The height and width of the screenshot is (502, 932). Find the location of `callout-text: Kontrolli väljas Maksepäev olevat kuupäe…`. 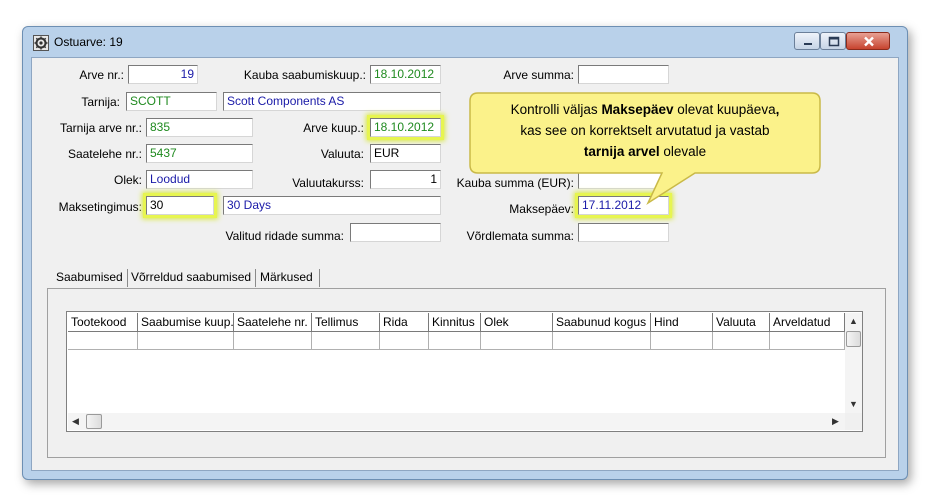

callout-text: Kontrolli väljas Maksepäev olevat kuupäe… is located at coordinates (645, 130).